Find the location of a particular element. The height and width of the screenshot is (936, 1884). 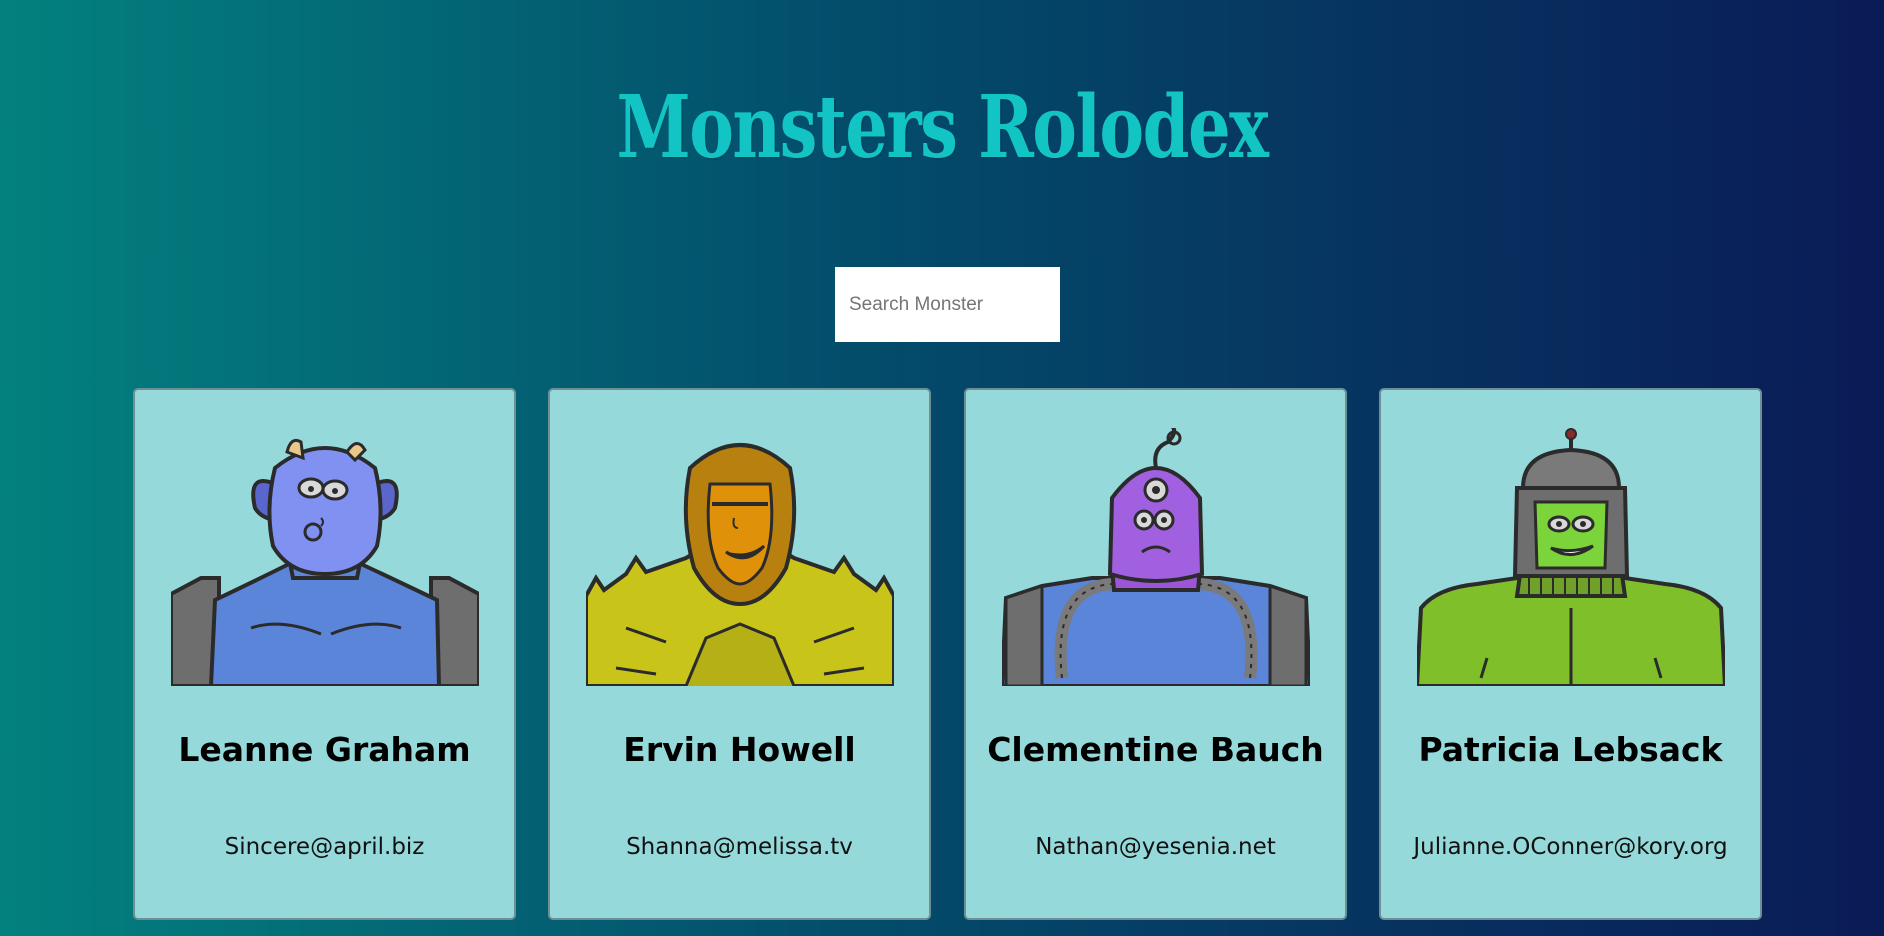

monster-name: Clementine Bauch is located at coordinates (1155, 749).